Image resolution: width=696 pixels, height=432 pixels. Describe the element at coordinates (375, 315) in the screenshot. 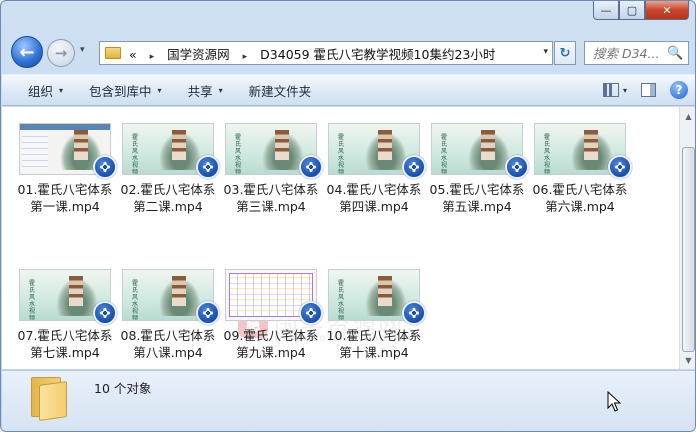

I see `file-item: 霍氏风水视频 10.霍氏八宅体系第十课.mp4` at that location.